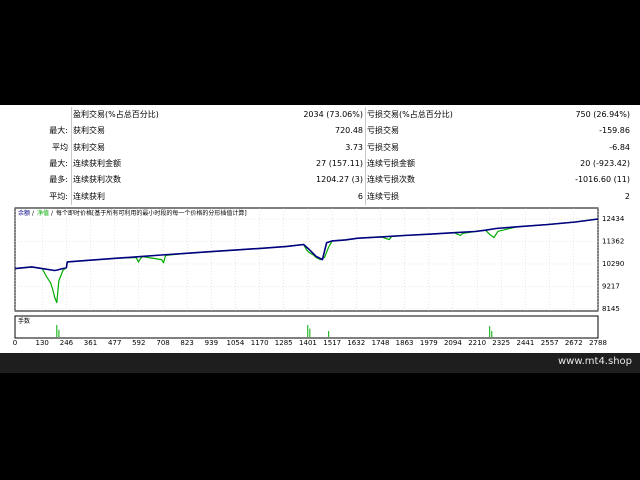 The height and width of the screenshot is (480, 640). I want to click on x-tick-label: 1632, so click(356, 343).